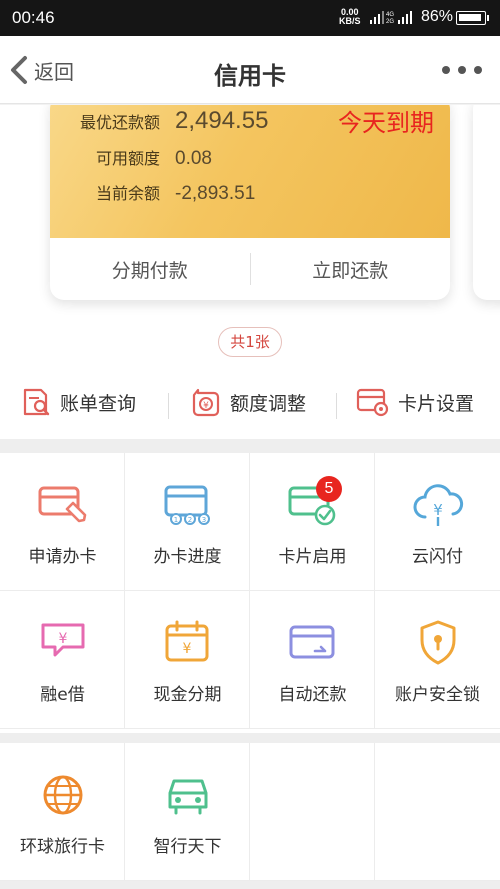  I want to click on due-today-tag: 今天到期, so click(386, 123).